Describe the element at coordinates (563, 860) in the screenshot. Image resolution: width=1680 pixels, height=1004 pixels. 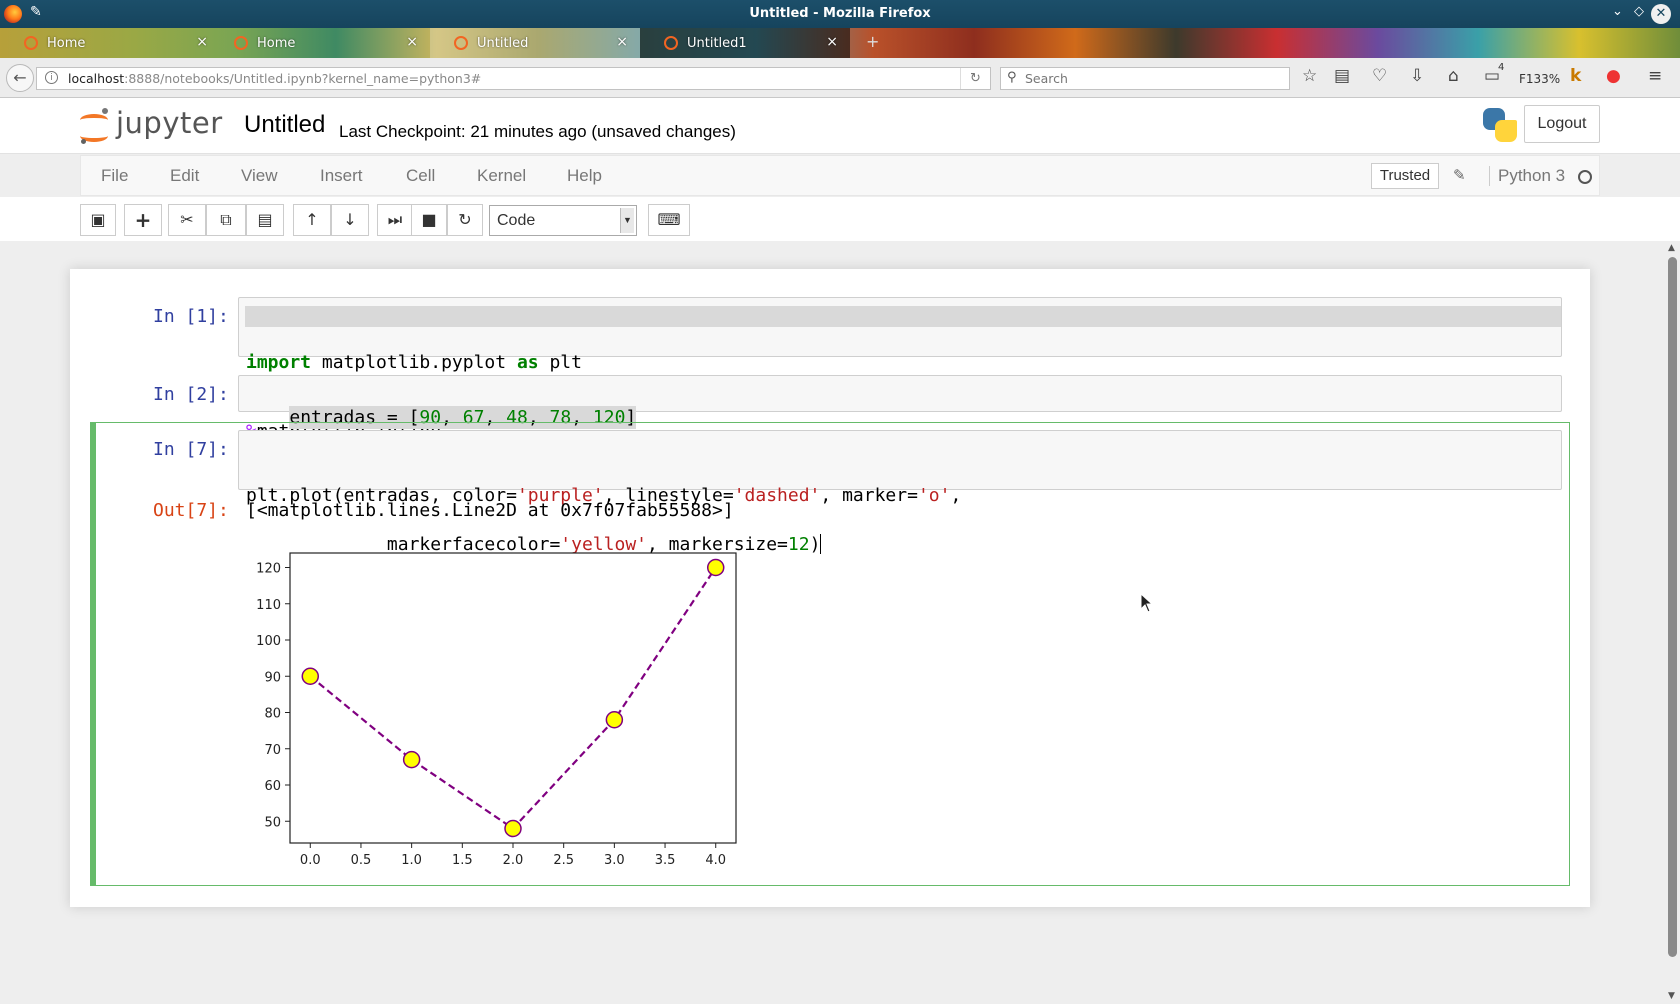
I see `x-tick-label: 2.5` at that location.